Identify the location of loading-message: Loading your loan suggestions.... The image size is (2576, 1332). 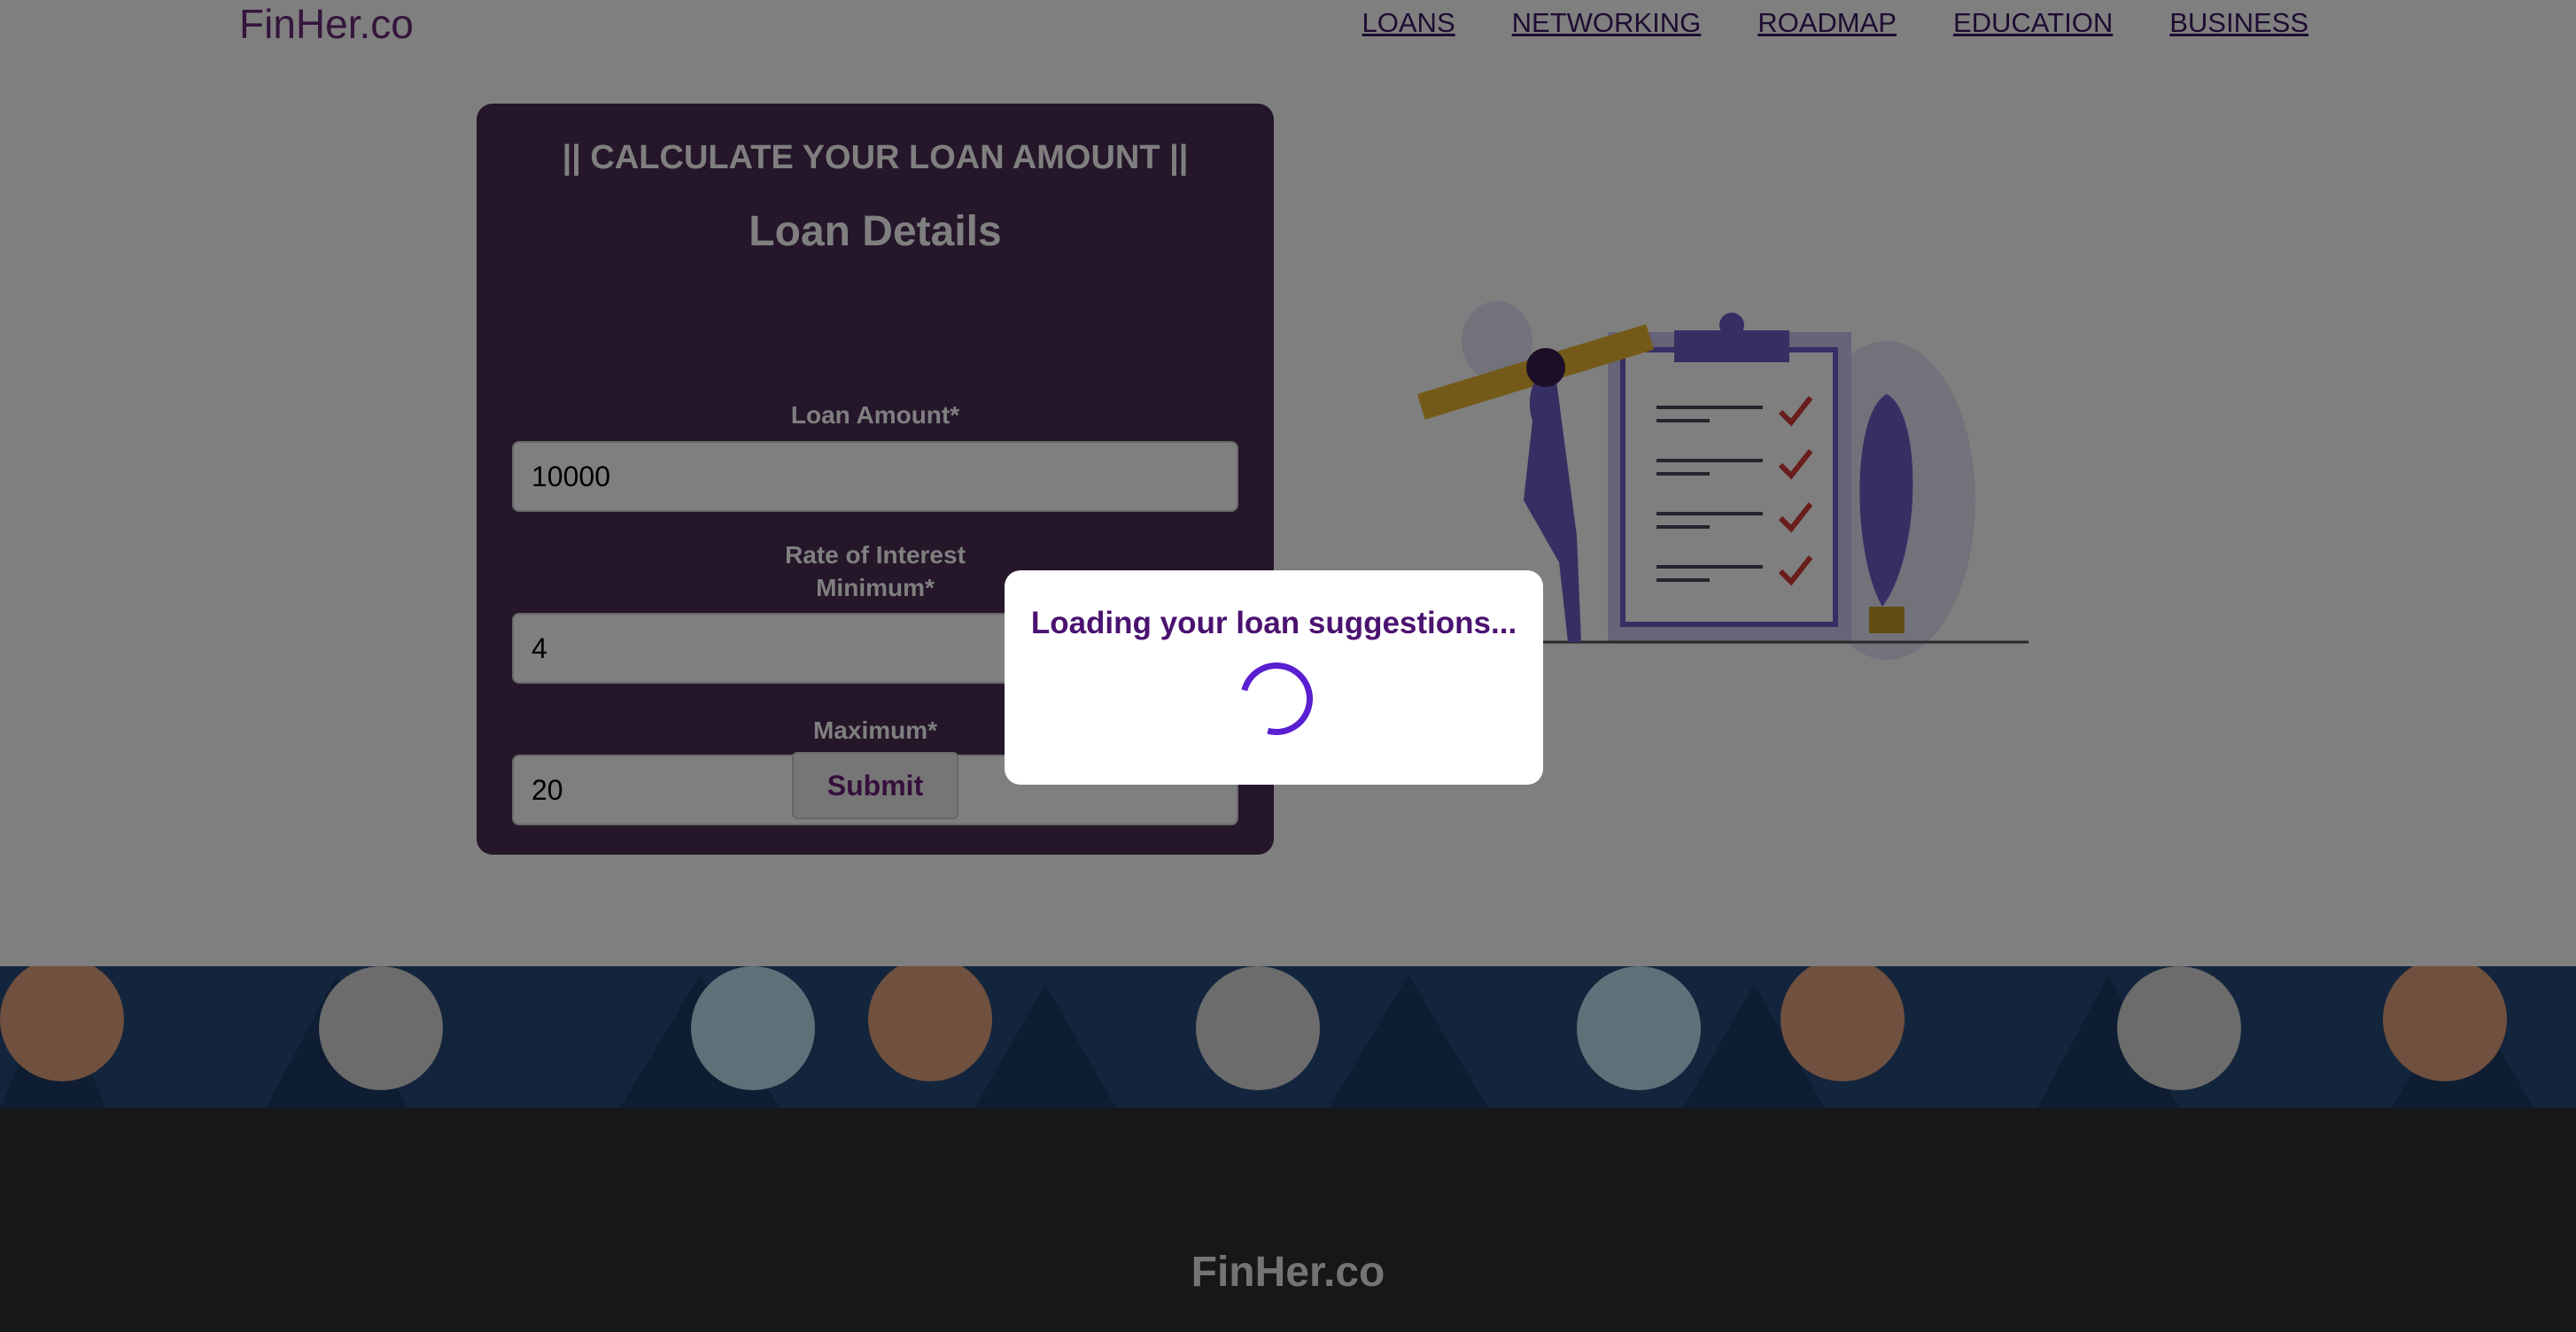
(1273, 623).